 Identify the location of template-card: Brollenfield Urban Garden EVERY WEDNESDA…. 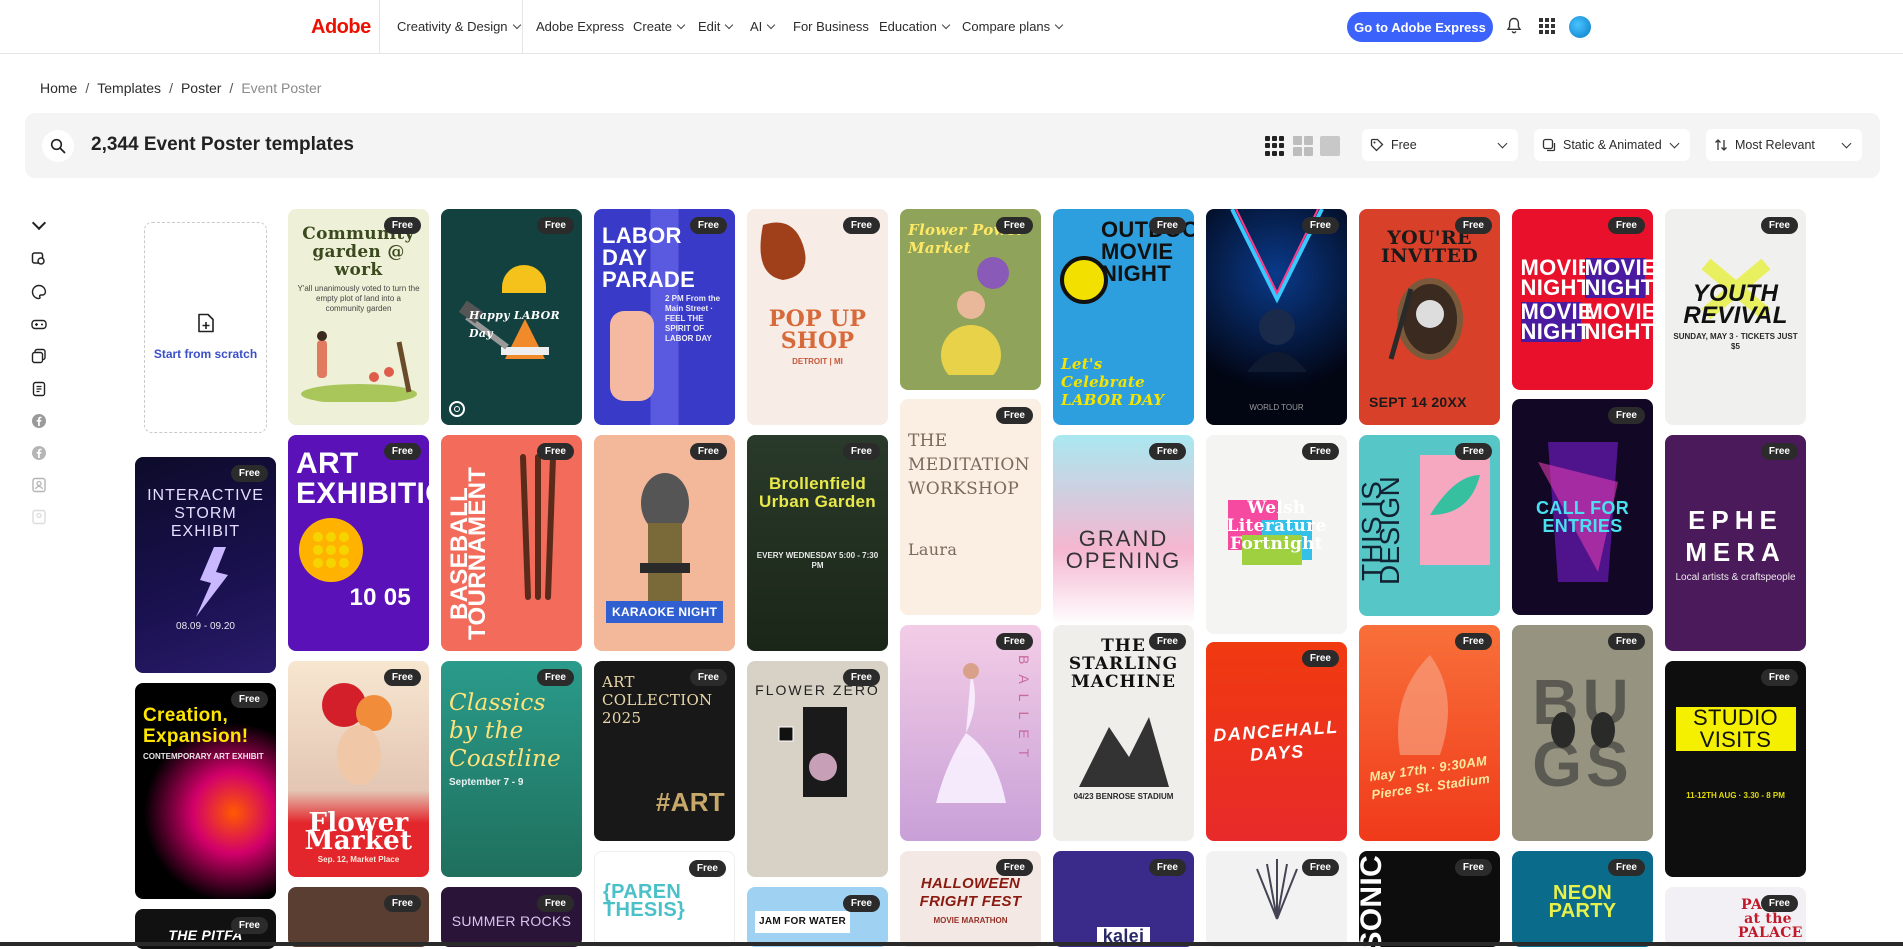
(817, 543).